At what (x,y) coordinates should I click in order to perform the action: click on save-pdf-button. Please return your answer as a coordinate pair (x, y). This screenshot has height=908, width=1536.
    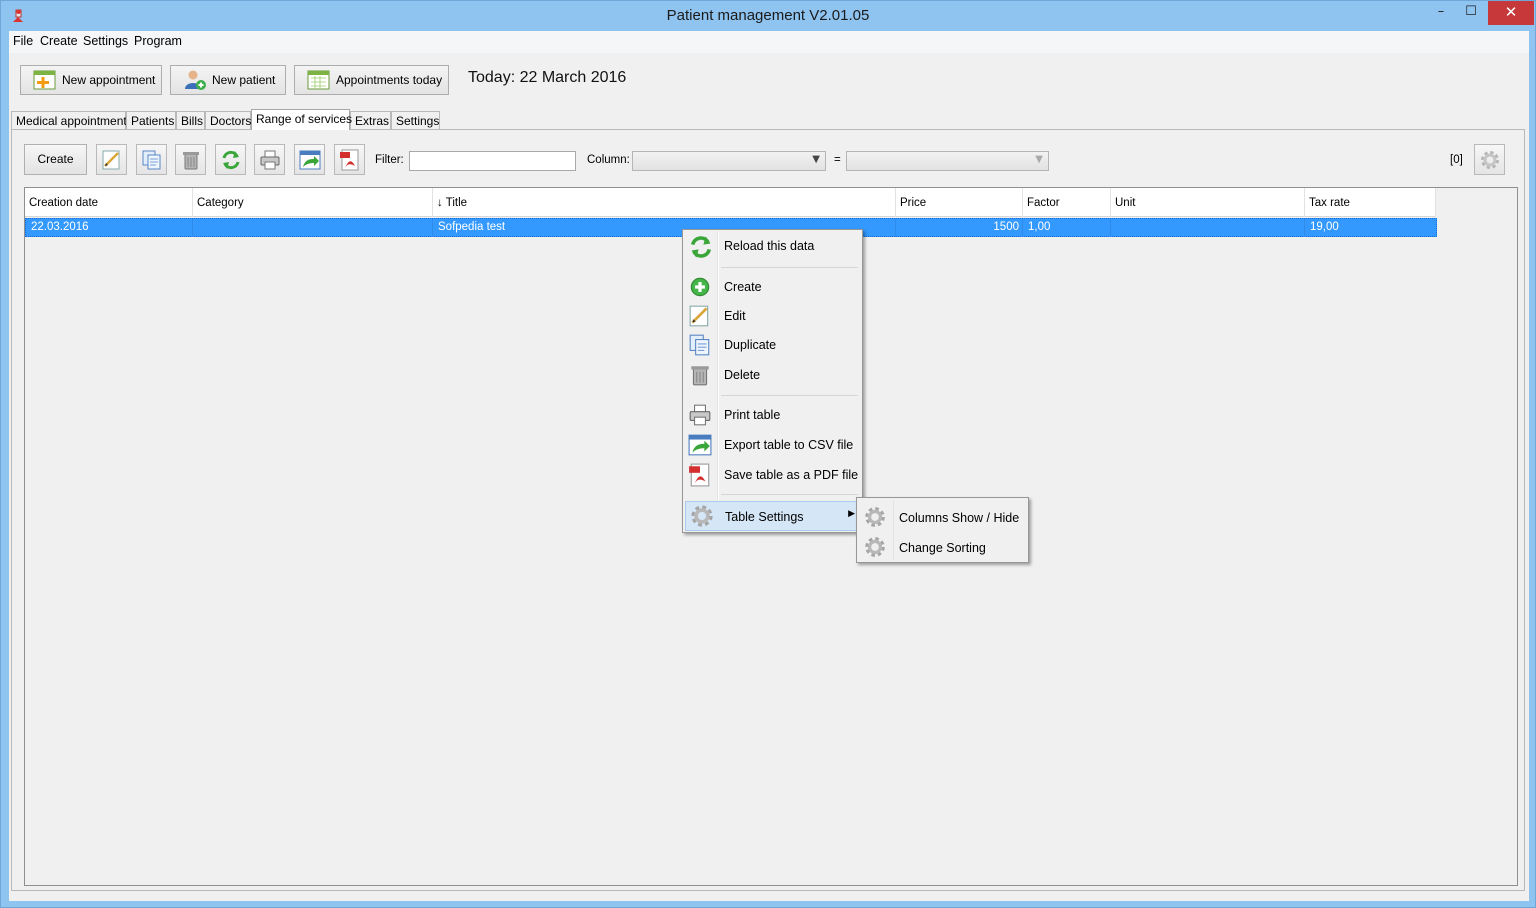
    Looking at the image, I should click on (349, 159).